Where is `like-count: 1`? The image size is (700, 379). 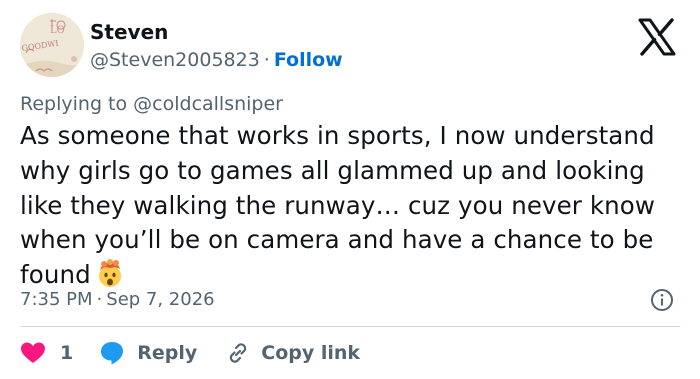
like-count: 1 is located at coordinates (67, 353).